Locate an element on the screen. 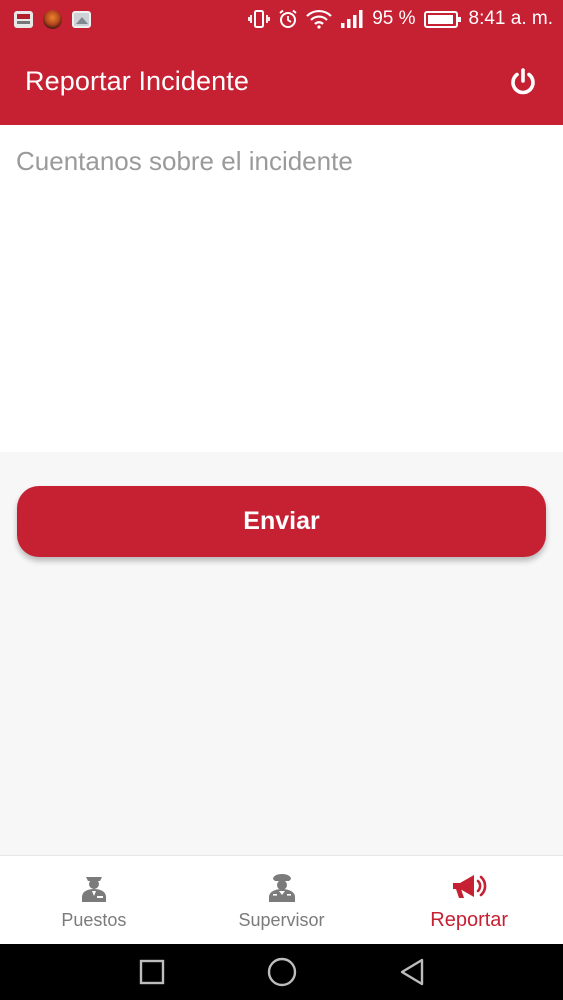 Image resolution: width=563 pixels, height=1000 pixels. recents-icon is located at coordinates (151, 972).